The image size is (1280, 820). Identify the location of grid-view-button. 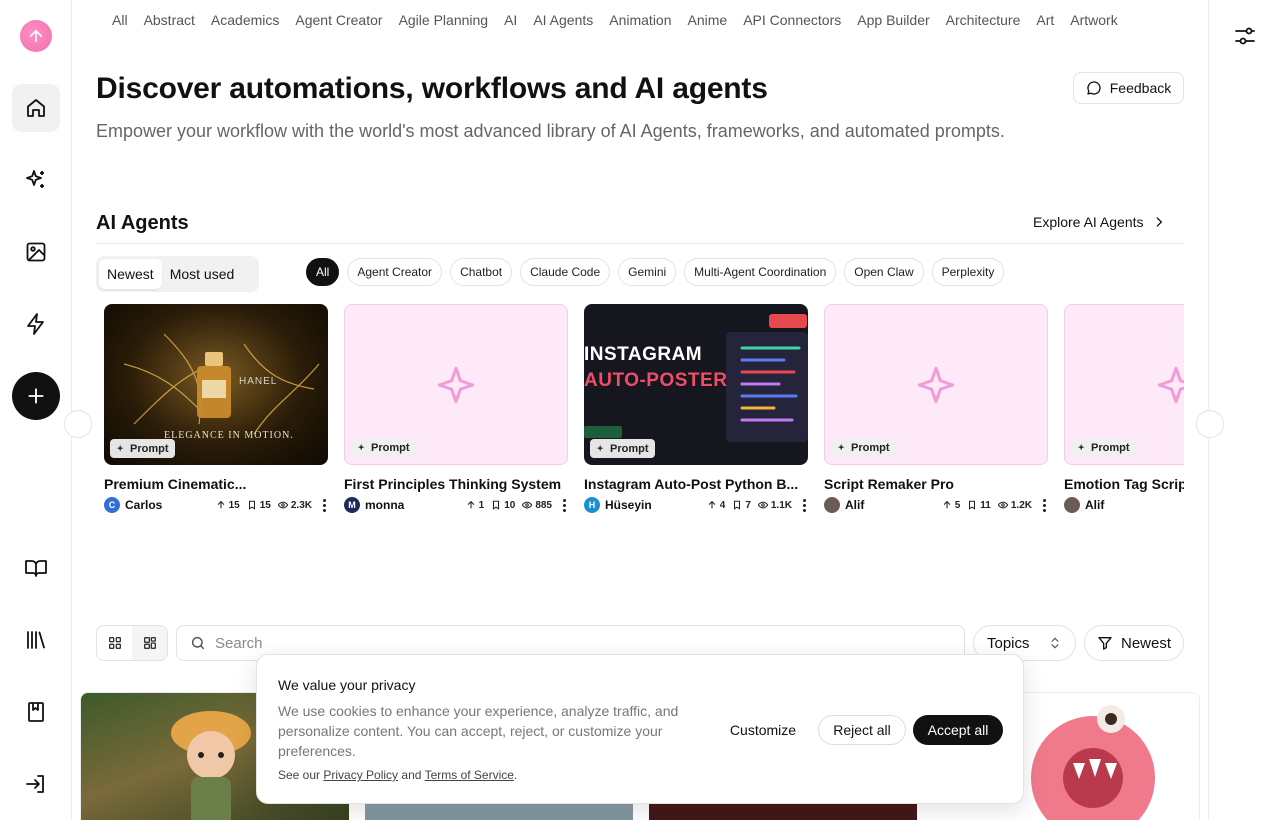
(114, 643).